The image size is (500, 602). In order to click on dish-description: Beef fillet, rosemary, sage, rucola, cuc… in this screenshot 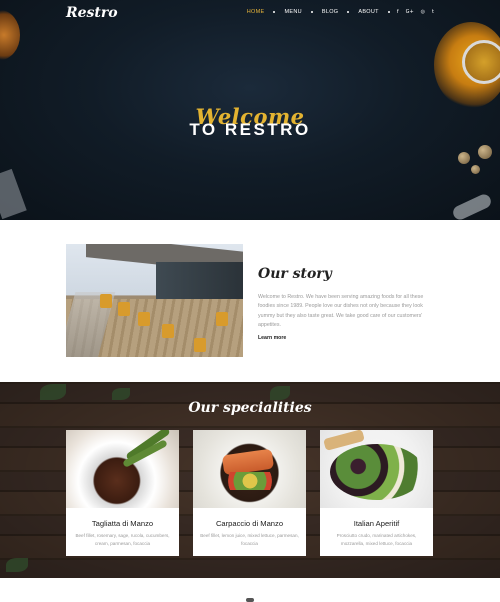, I will do `click(122, 539)`.